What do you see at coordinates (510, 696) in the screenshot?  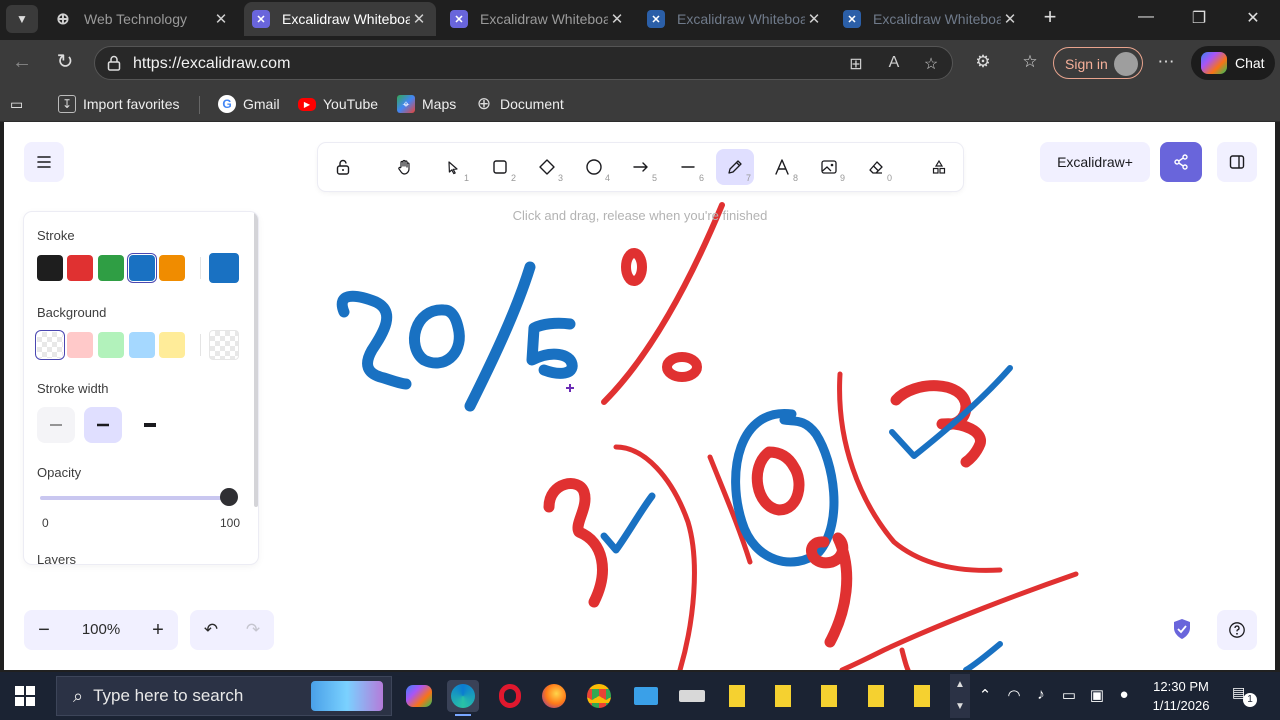 I see `taskbar-opera` at bounding box center [510, 696].